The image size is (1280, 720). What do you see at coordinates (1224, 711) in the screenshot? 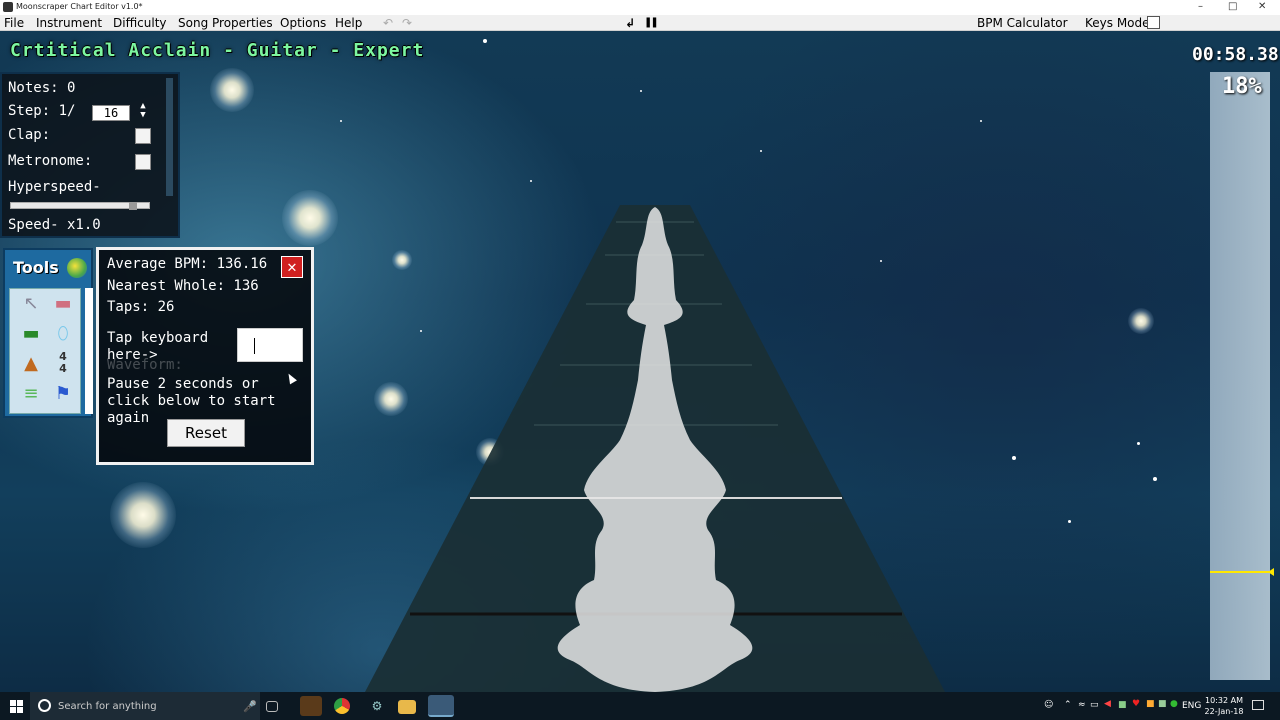
I see `clock-date: 22-Jan-18` at bounding box center [1224, 711].